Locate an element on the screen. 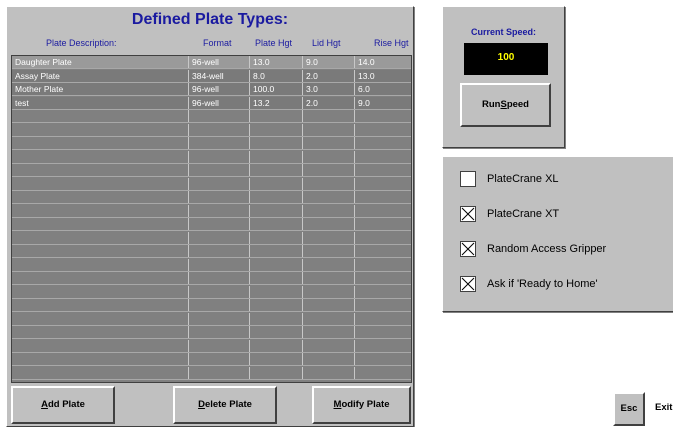 This screenshot has height=427, width=673. table-row: Assay Plate 384-well 8.0 2.0 13.0 is located at coordinates (211, 76).